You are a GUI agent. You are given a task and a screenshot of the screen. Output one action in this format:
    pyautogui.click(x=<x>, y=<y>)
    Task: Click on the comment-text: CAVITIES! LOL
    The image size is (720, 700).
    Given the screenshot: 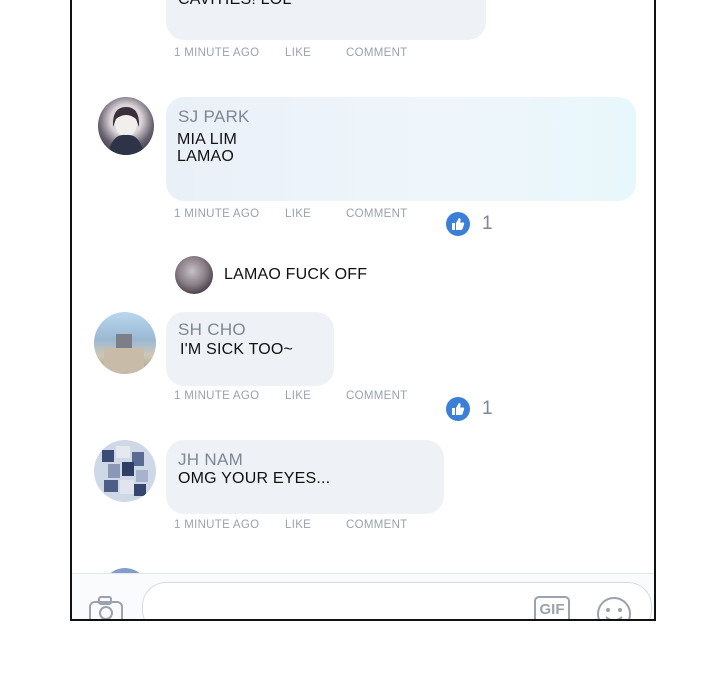 What is the action you would take?
    pyautogui.click(x=234, y=4)
    